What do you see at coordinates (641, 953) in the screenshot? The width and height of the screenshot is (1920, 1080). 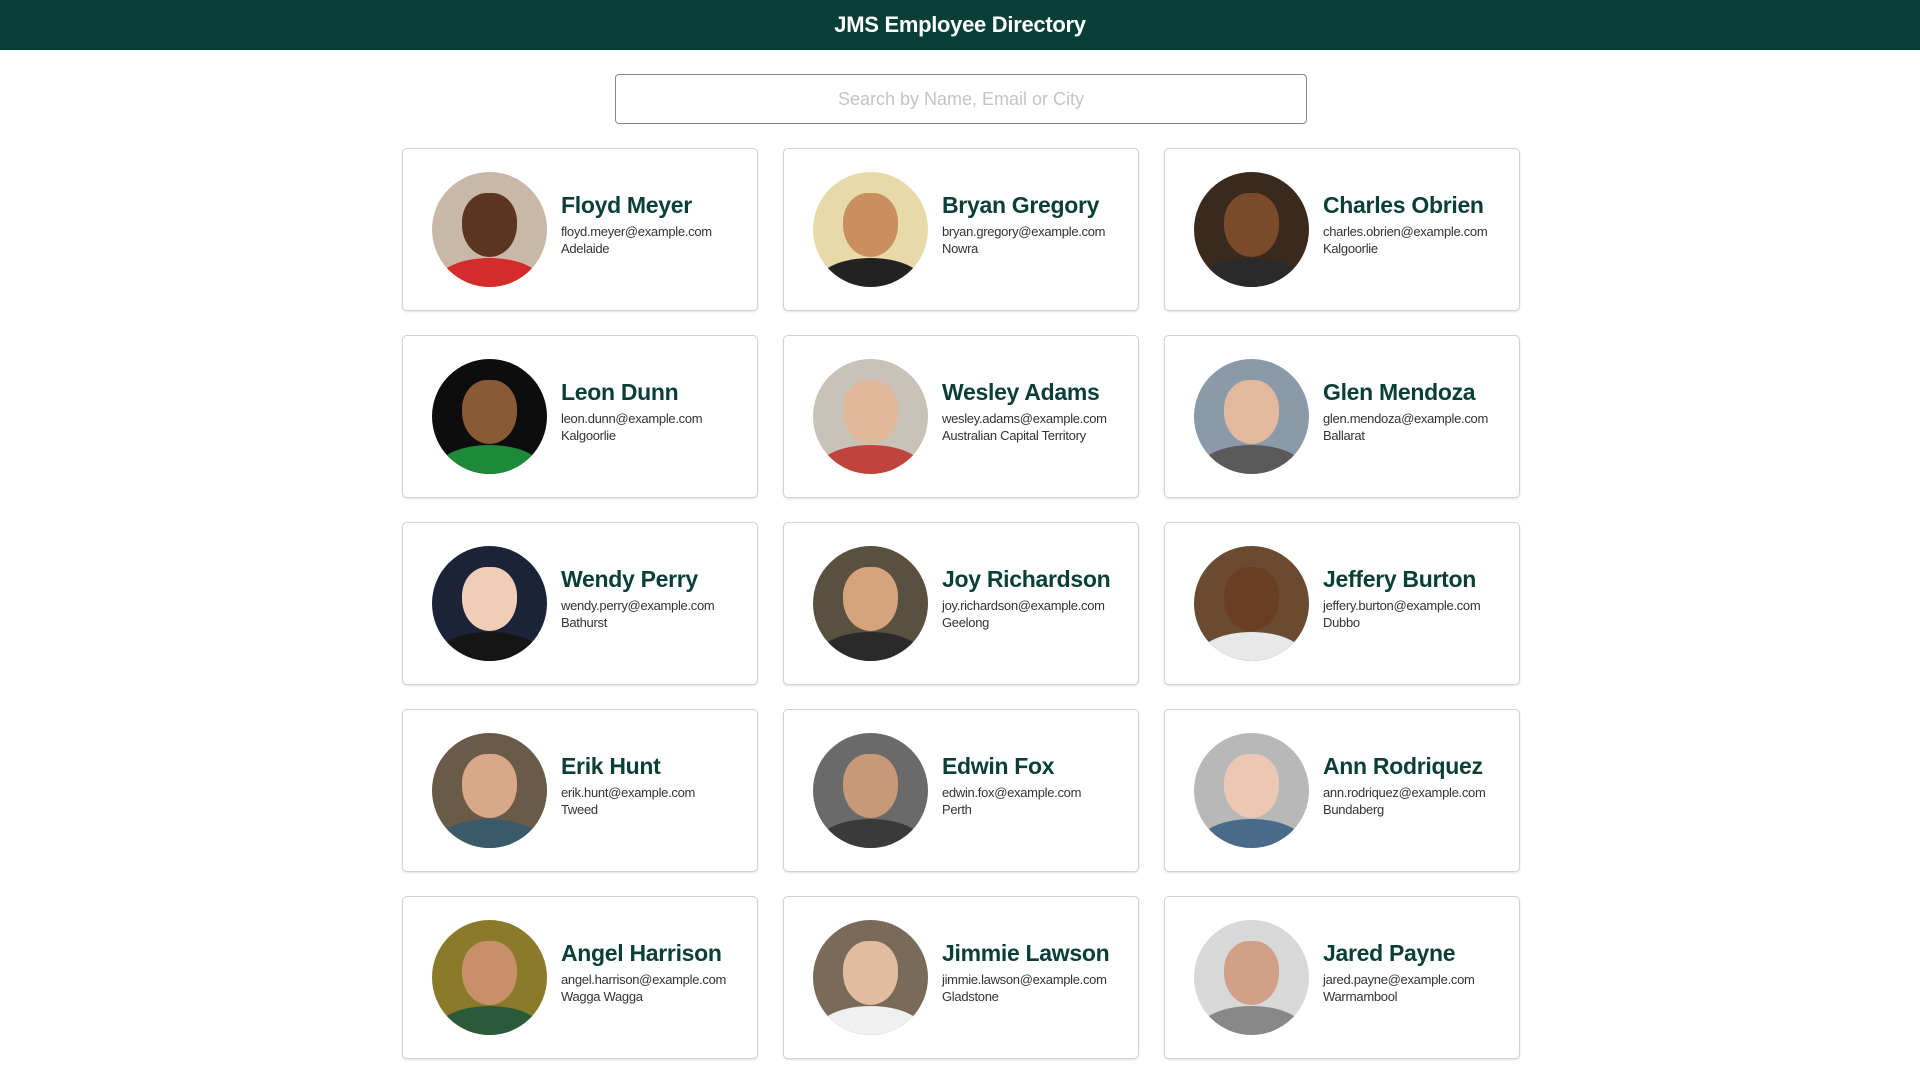 I see `employee-name: Angel Harrison` at bounding box center [641, 953].